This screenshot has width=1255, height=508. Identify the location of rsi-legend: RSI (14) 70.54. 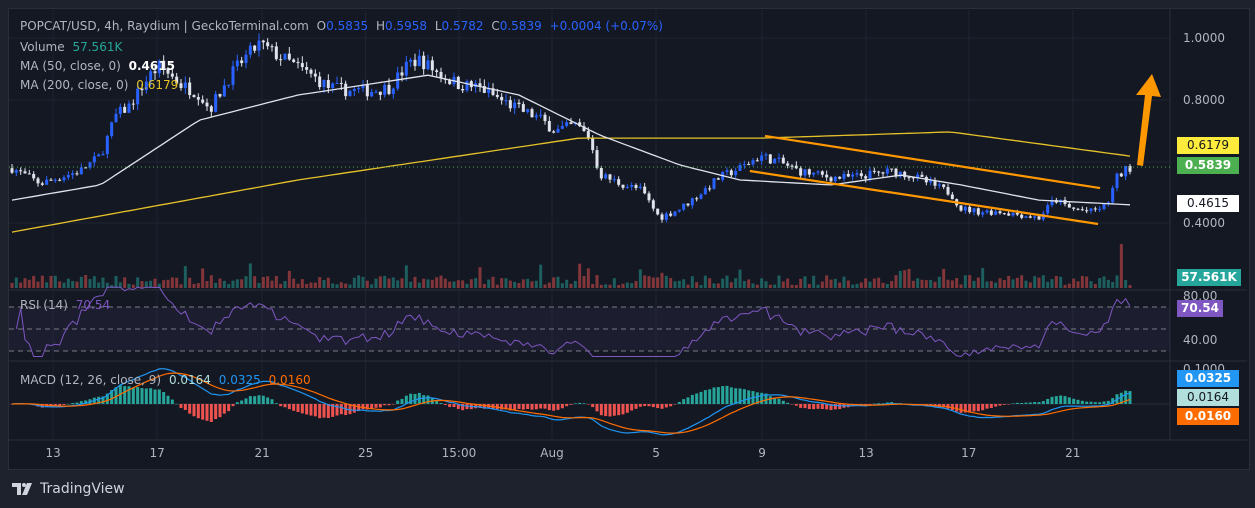
(67, 305).